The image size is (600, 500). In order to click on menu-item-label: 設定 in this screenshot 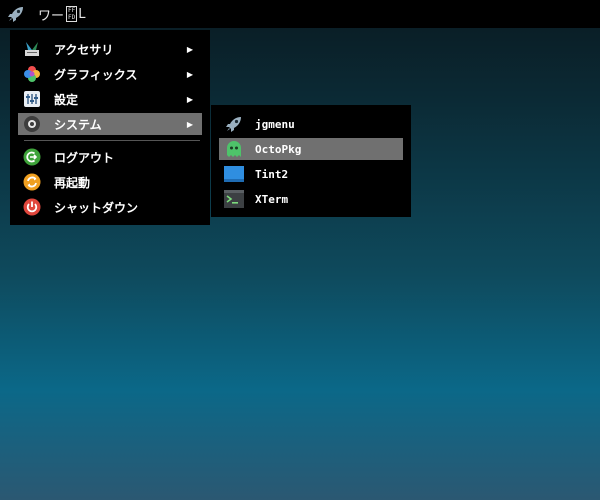, I will do `click(66, 99)`.